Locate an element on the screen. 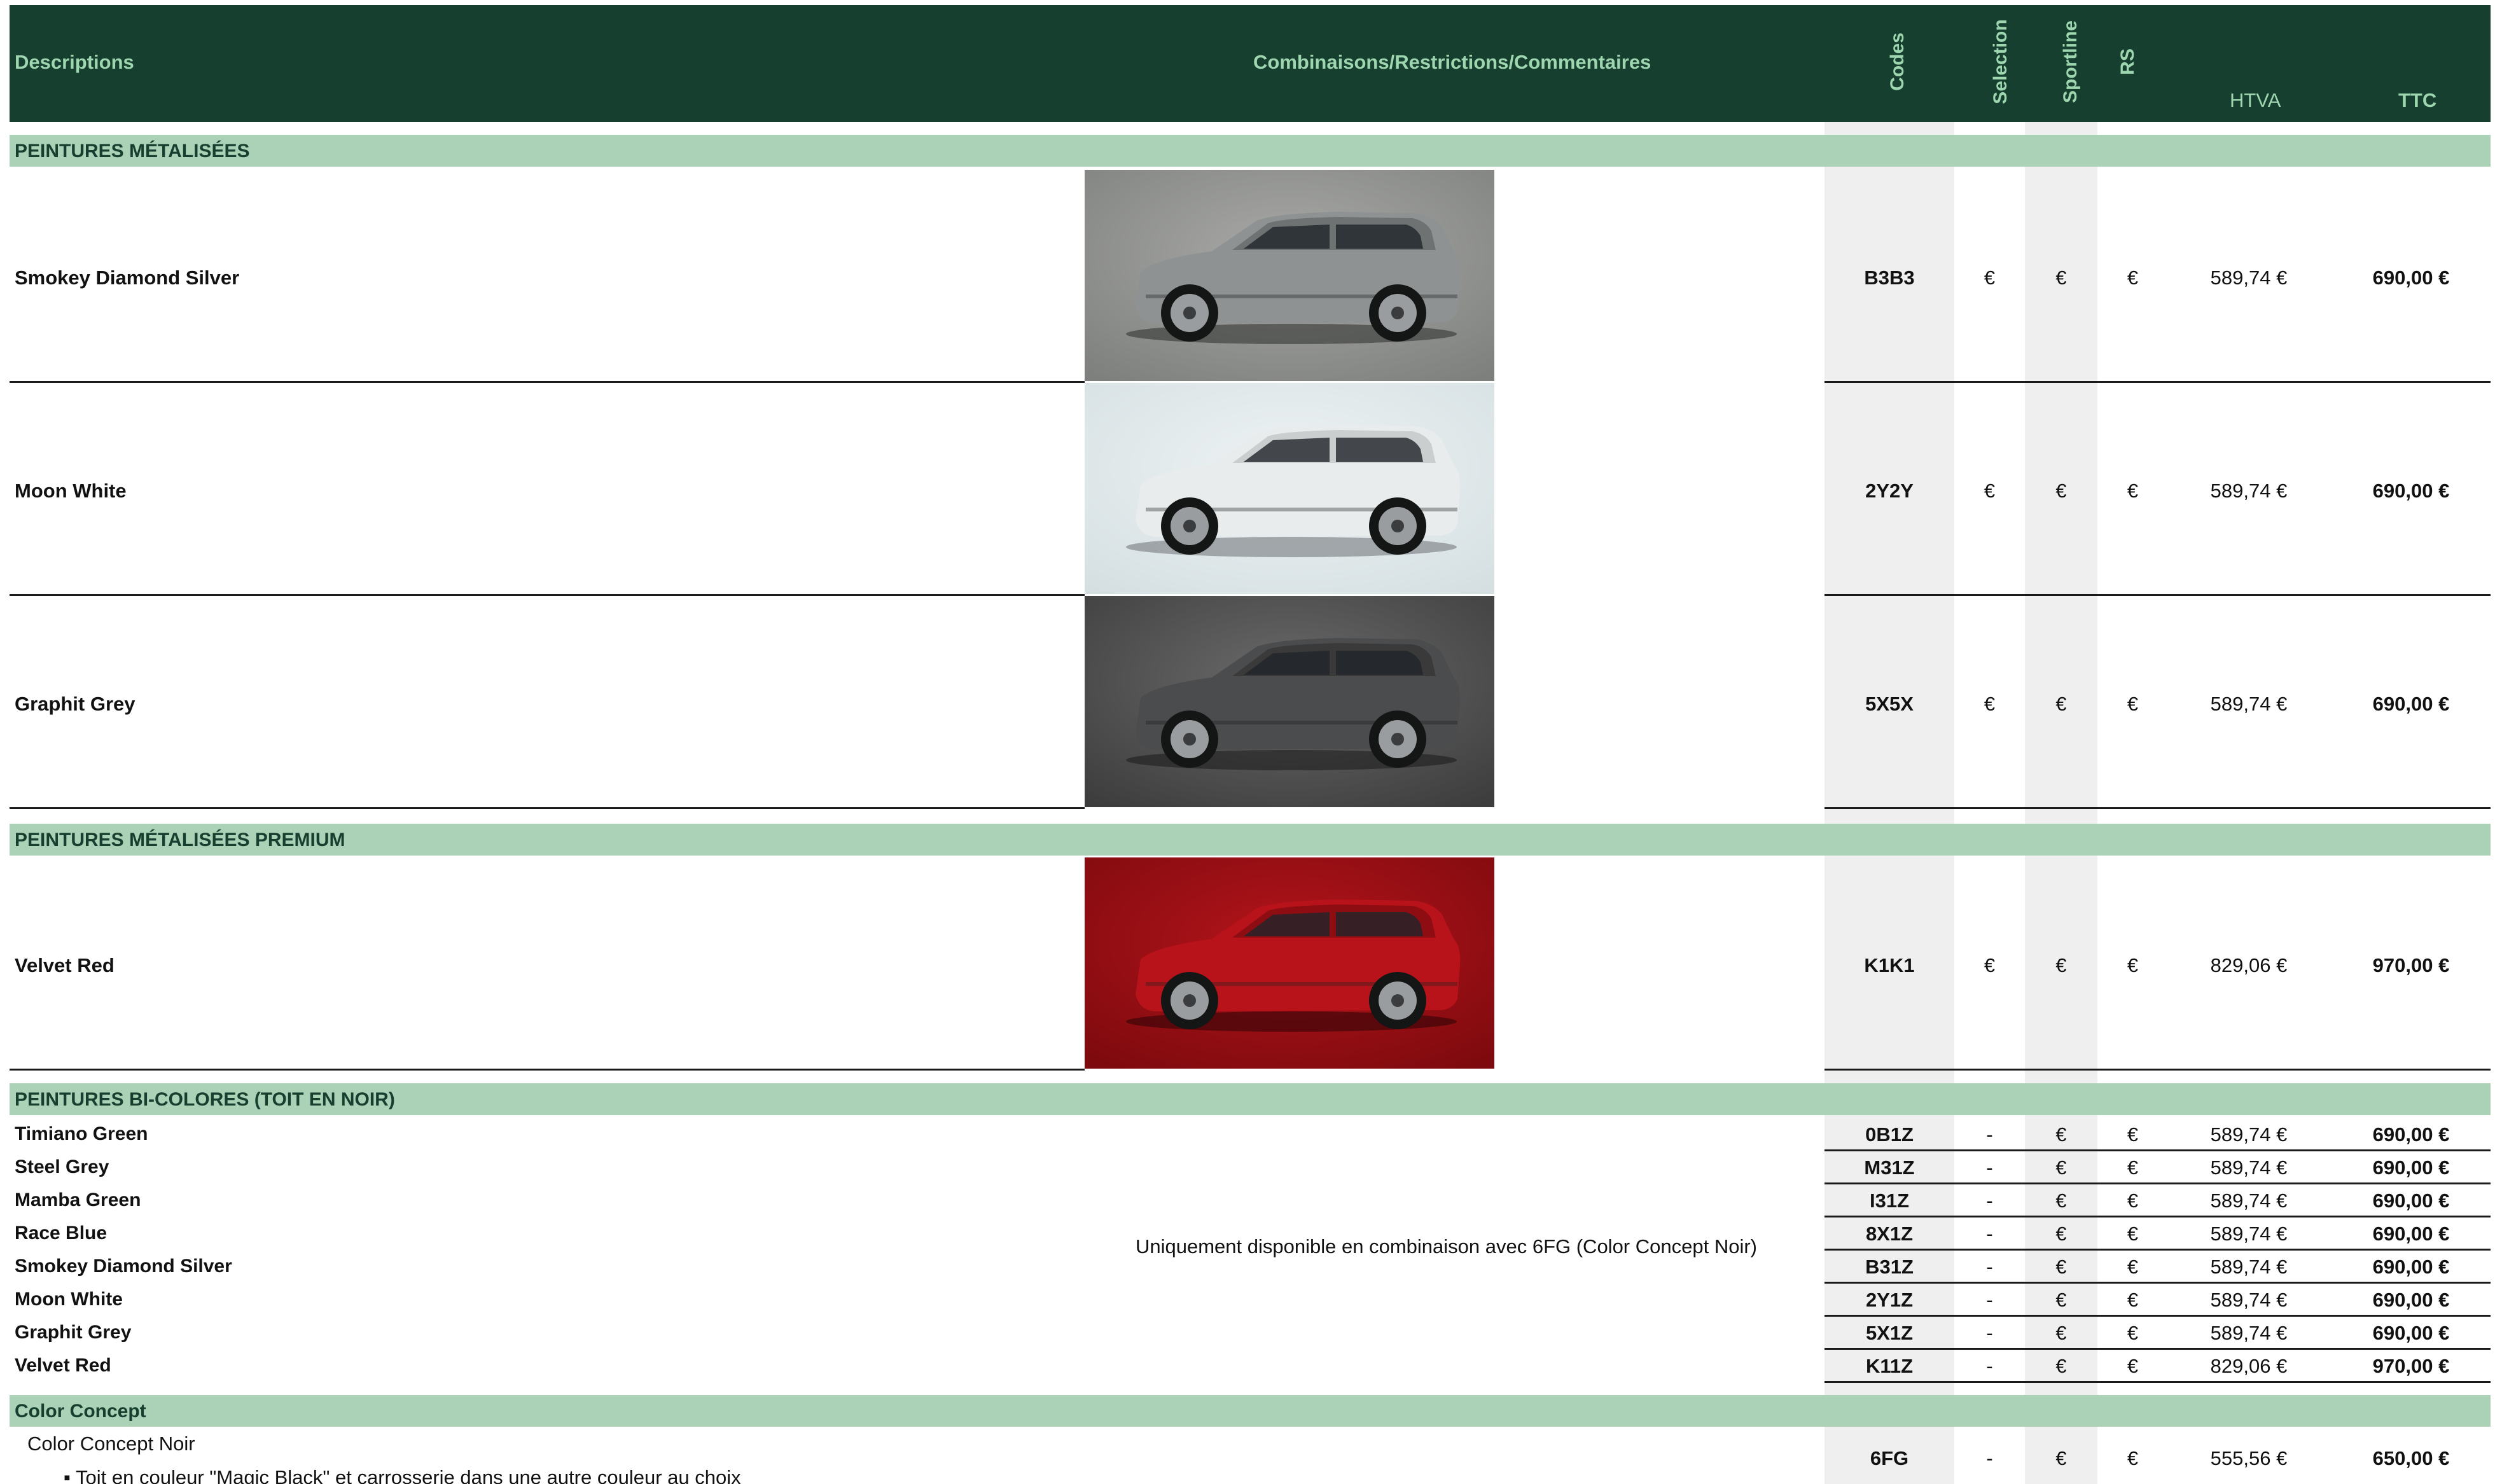  color-concept-row: 6FG - € € 555,56 € 650,00 € is located at coordinates (1247, 1463).